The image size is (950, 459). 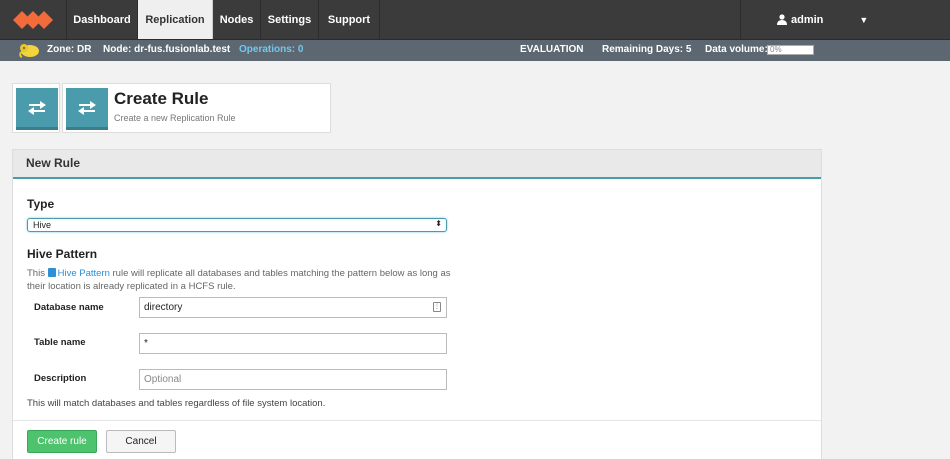 I want to click on page-title: Create Rule, so click(x=161, y=98).